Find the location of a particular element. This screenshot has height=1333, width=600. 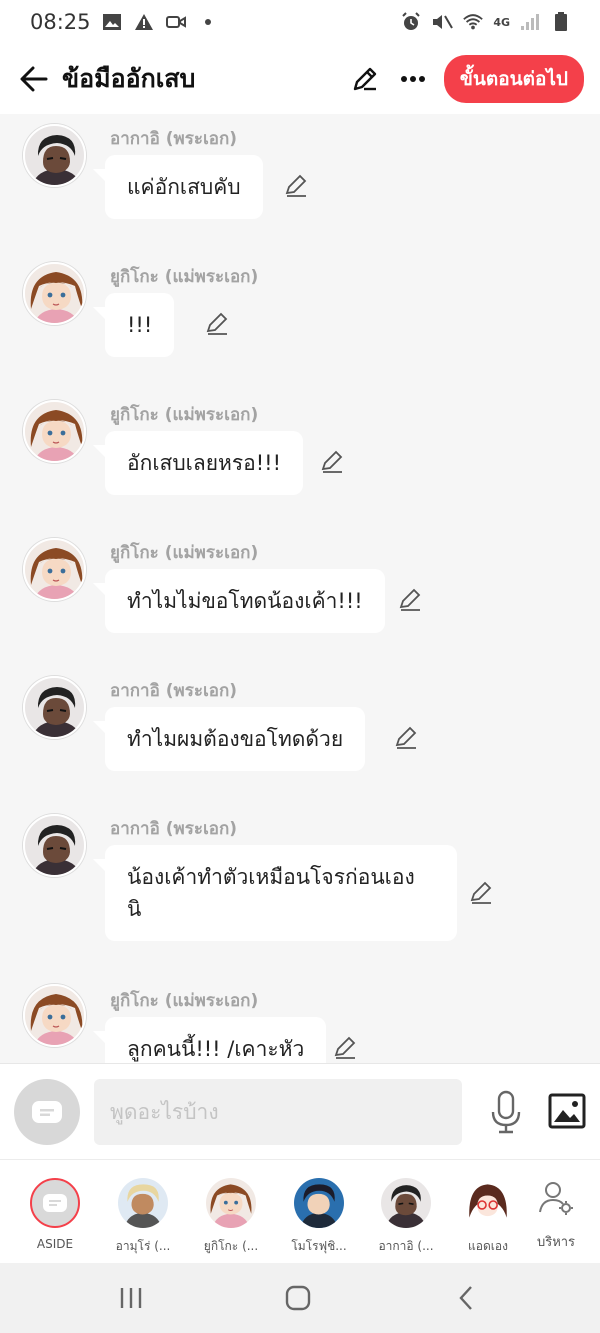

character-aside: ASIDE is located at coordinates (55, 1214).